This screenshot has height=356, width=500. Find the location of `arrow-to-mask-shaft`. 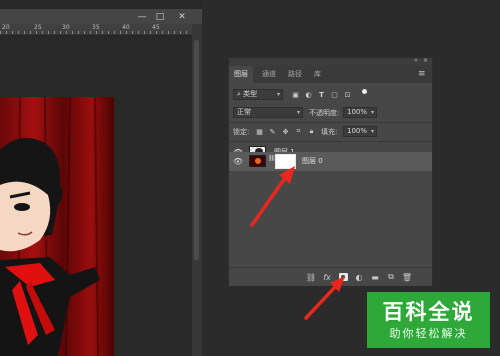

arrow-to-mask-shaft is located at coordinates (268, 201).